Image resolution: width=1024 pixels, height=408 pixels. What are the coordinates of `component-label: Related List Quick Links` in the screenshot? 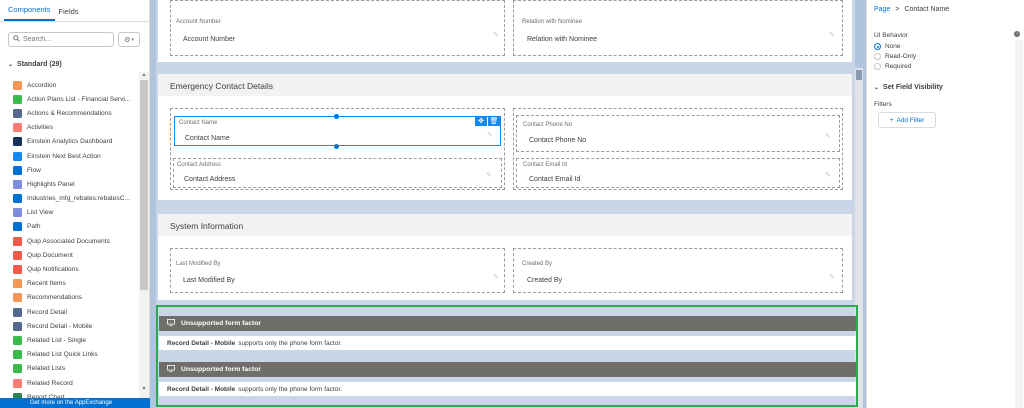 It's located at (62, 355).